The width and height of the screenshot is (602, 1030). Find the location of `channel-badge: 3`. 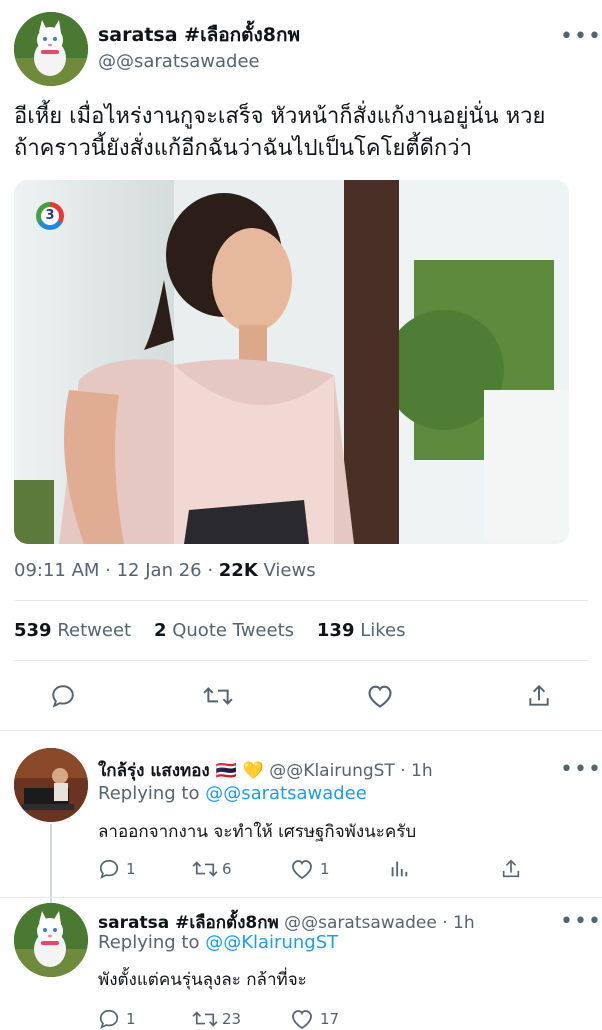

channel-badge: 3 is located at coordinates (50, 216).